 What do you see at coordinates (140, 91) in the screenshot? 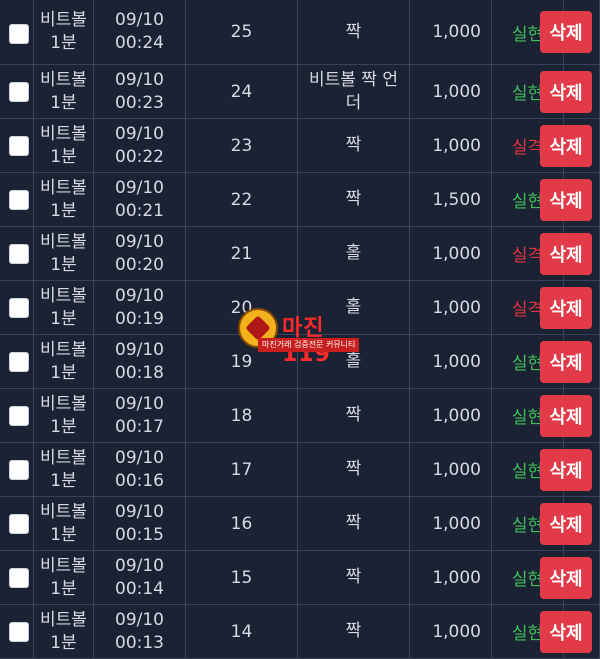
I see `bet-time: 09/10 00:23` at bounding box center [140, 91].